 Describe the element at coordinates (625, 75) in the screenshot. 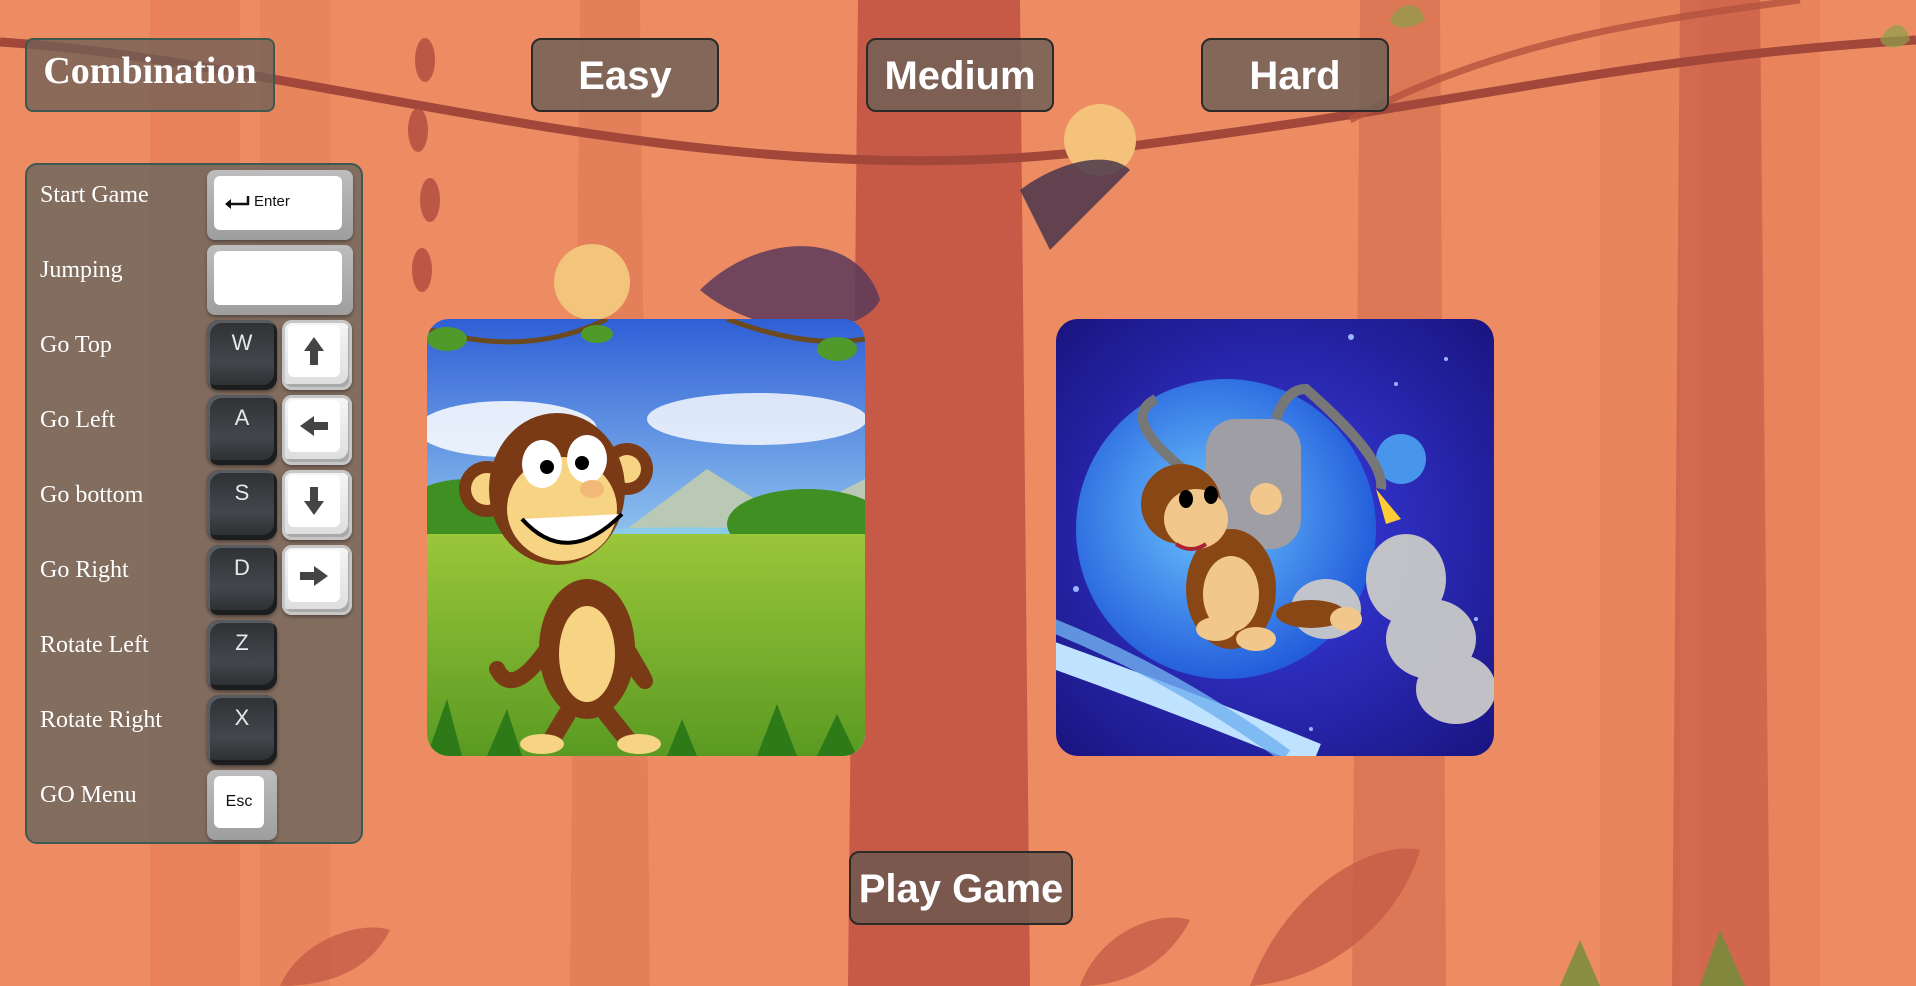

I see `easy-button: Easy` at that location.